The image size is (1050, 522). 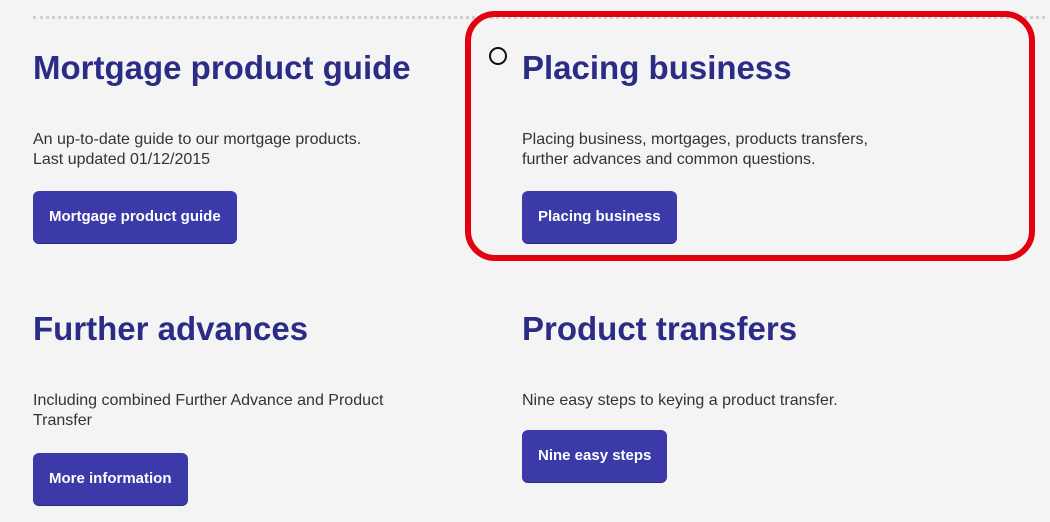 I want to click on cursor-ring-icon, so click(x=498, y=56).